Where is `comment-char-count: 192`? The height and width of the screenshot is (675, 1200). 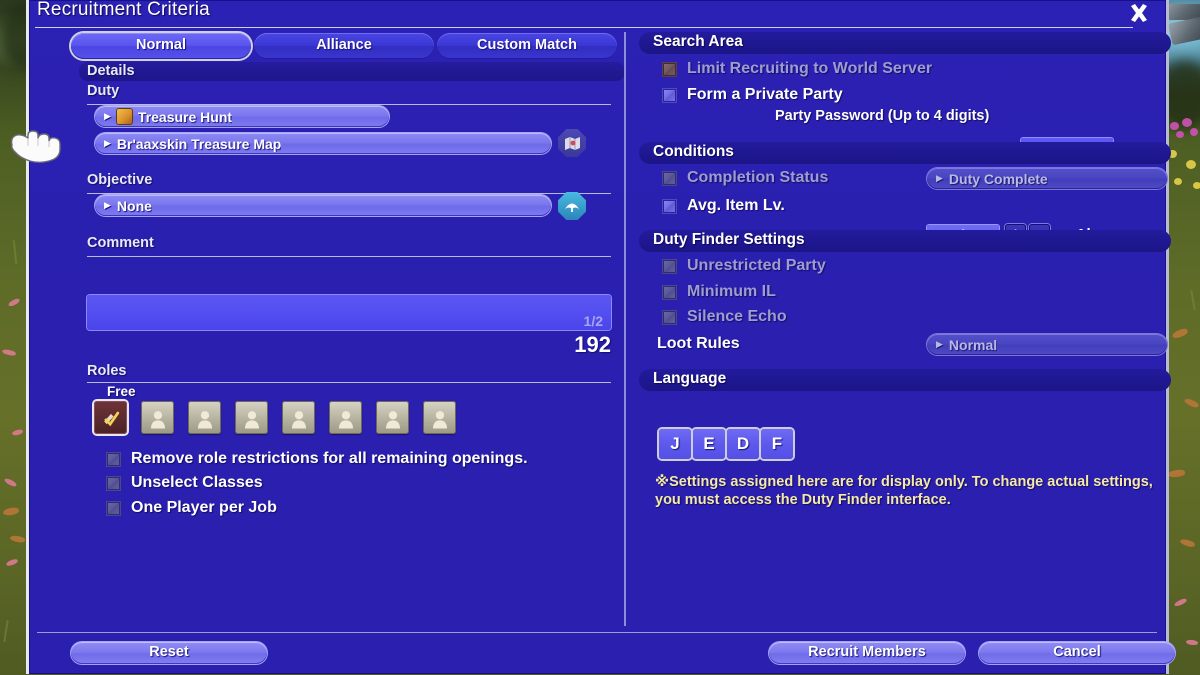
comment-char-count: 192 is located at coordinates (592, 344).